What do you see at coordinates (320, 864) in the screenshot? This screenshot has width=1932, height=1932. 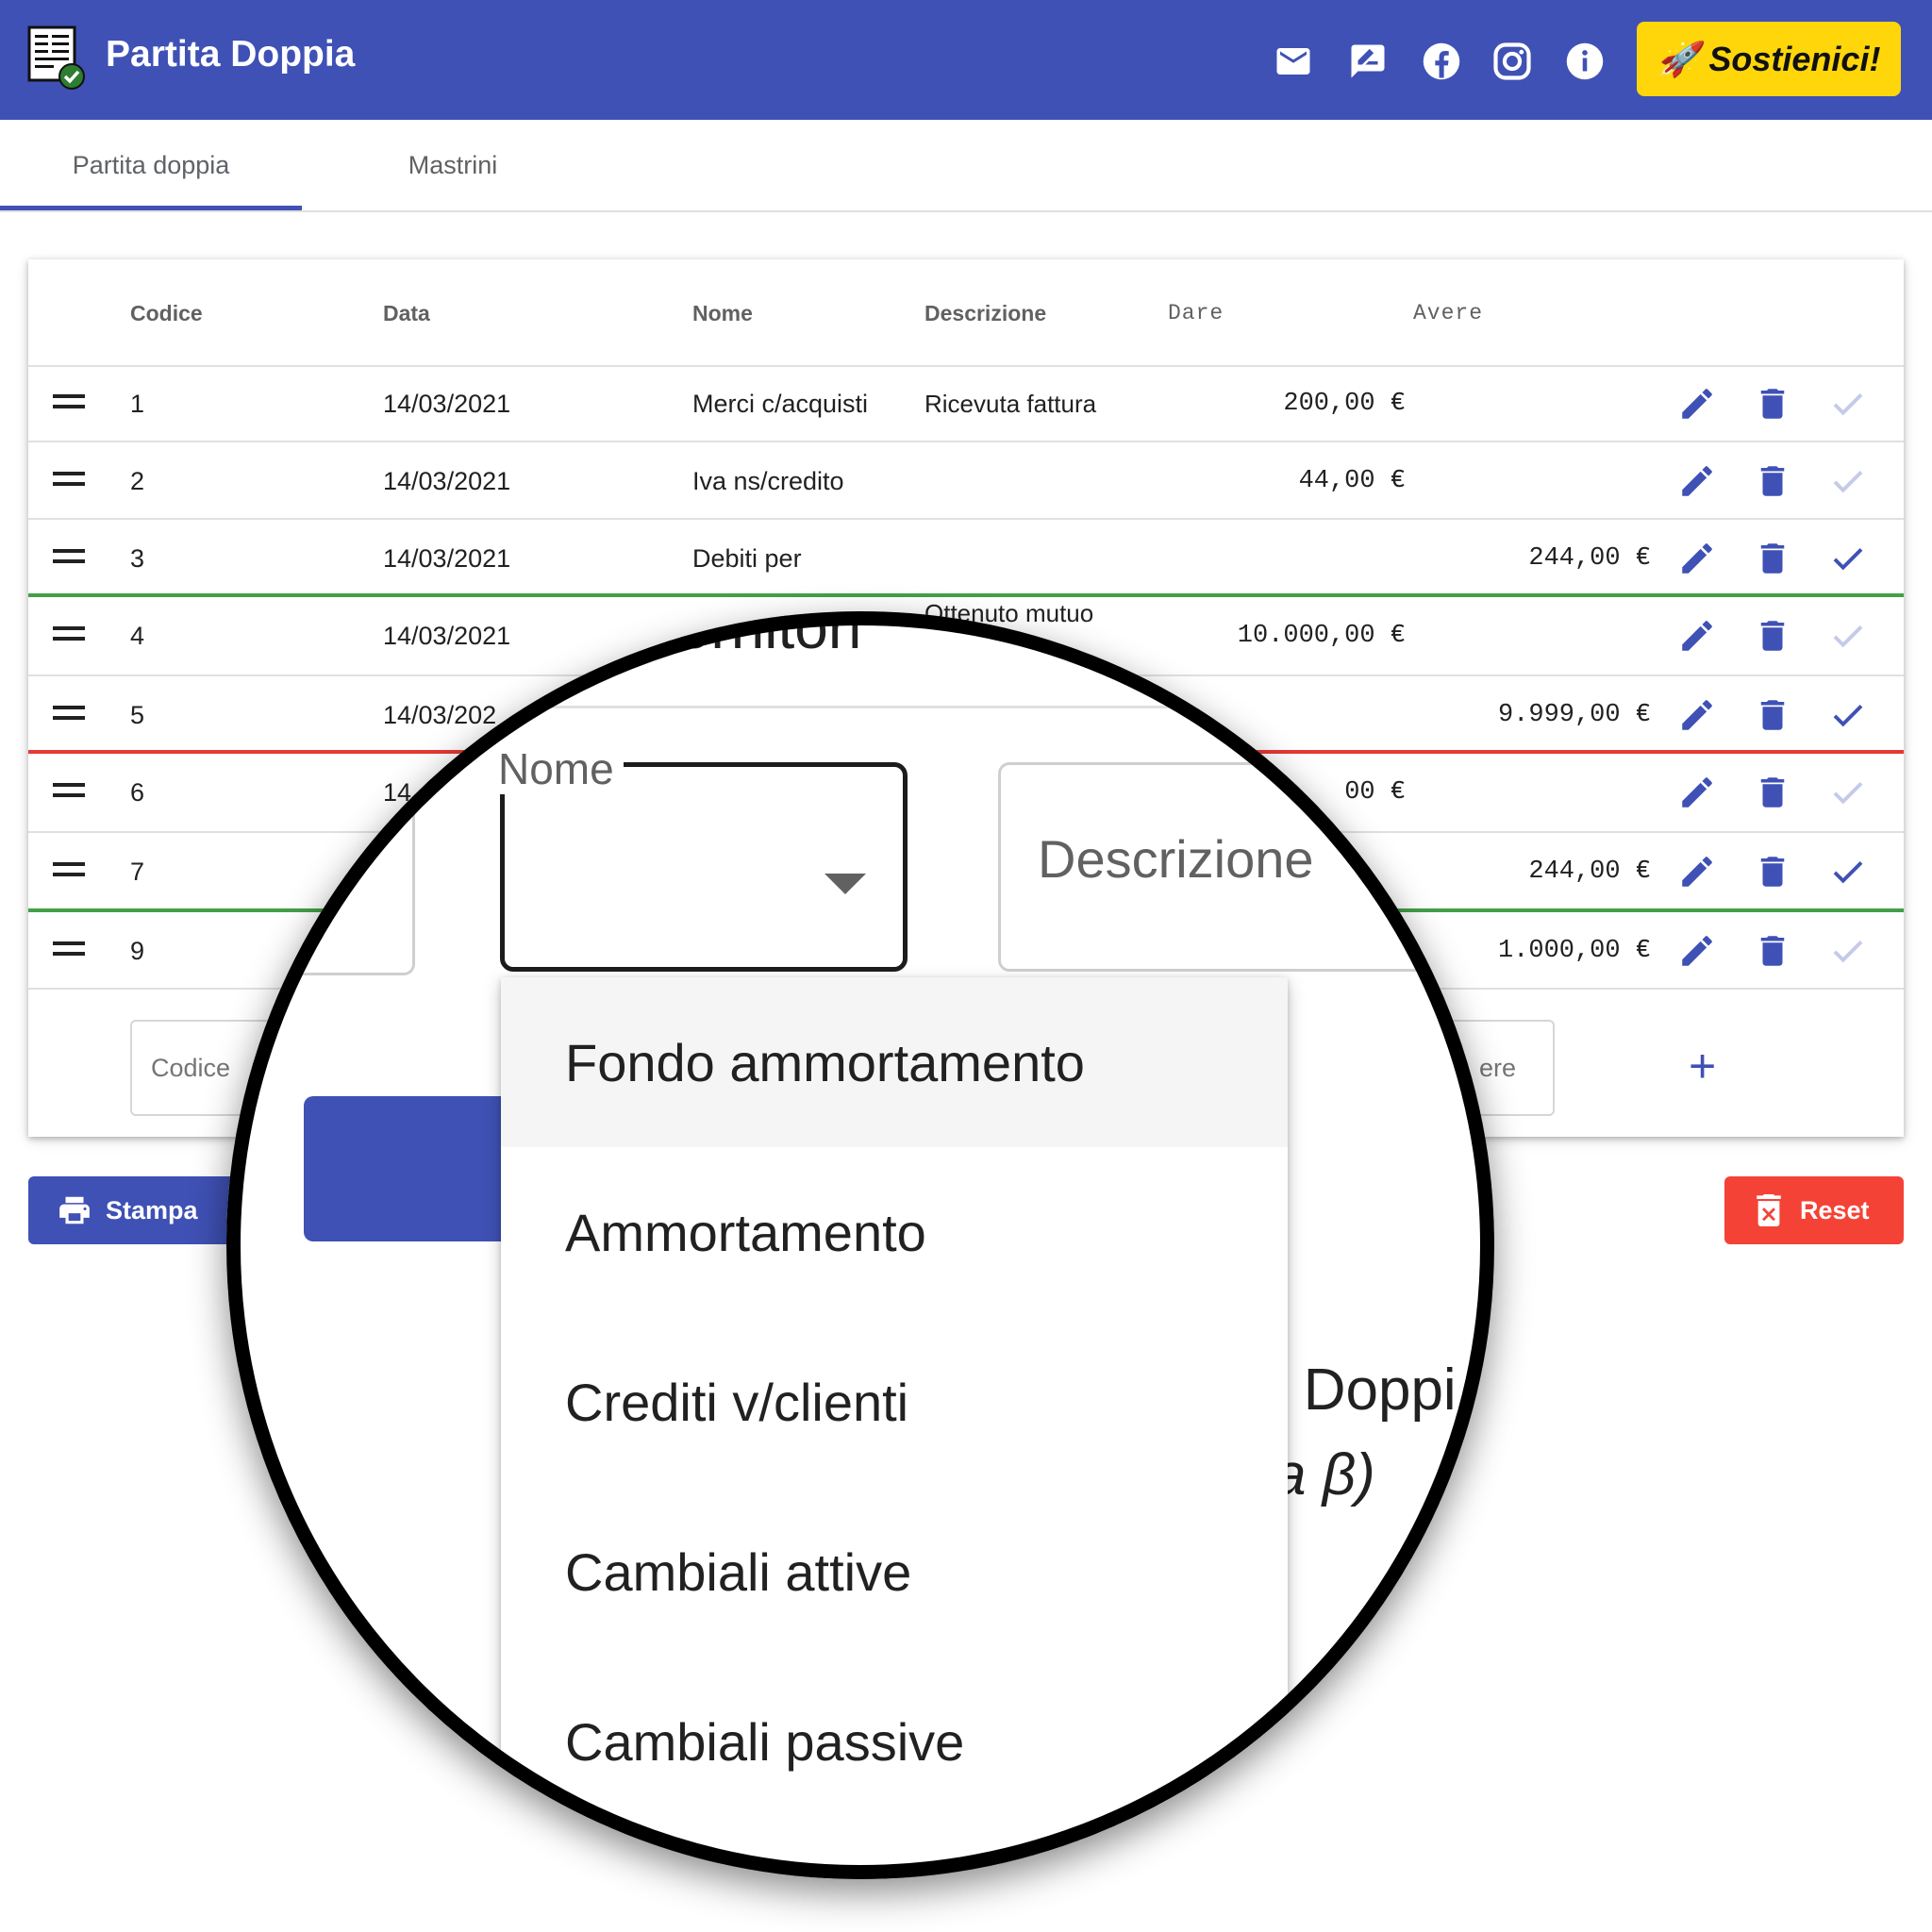 I see `zoomed-data-field` at bounding box center [320, 864].